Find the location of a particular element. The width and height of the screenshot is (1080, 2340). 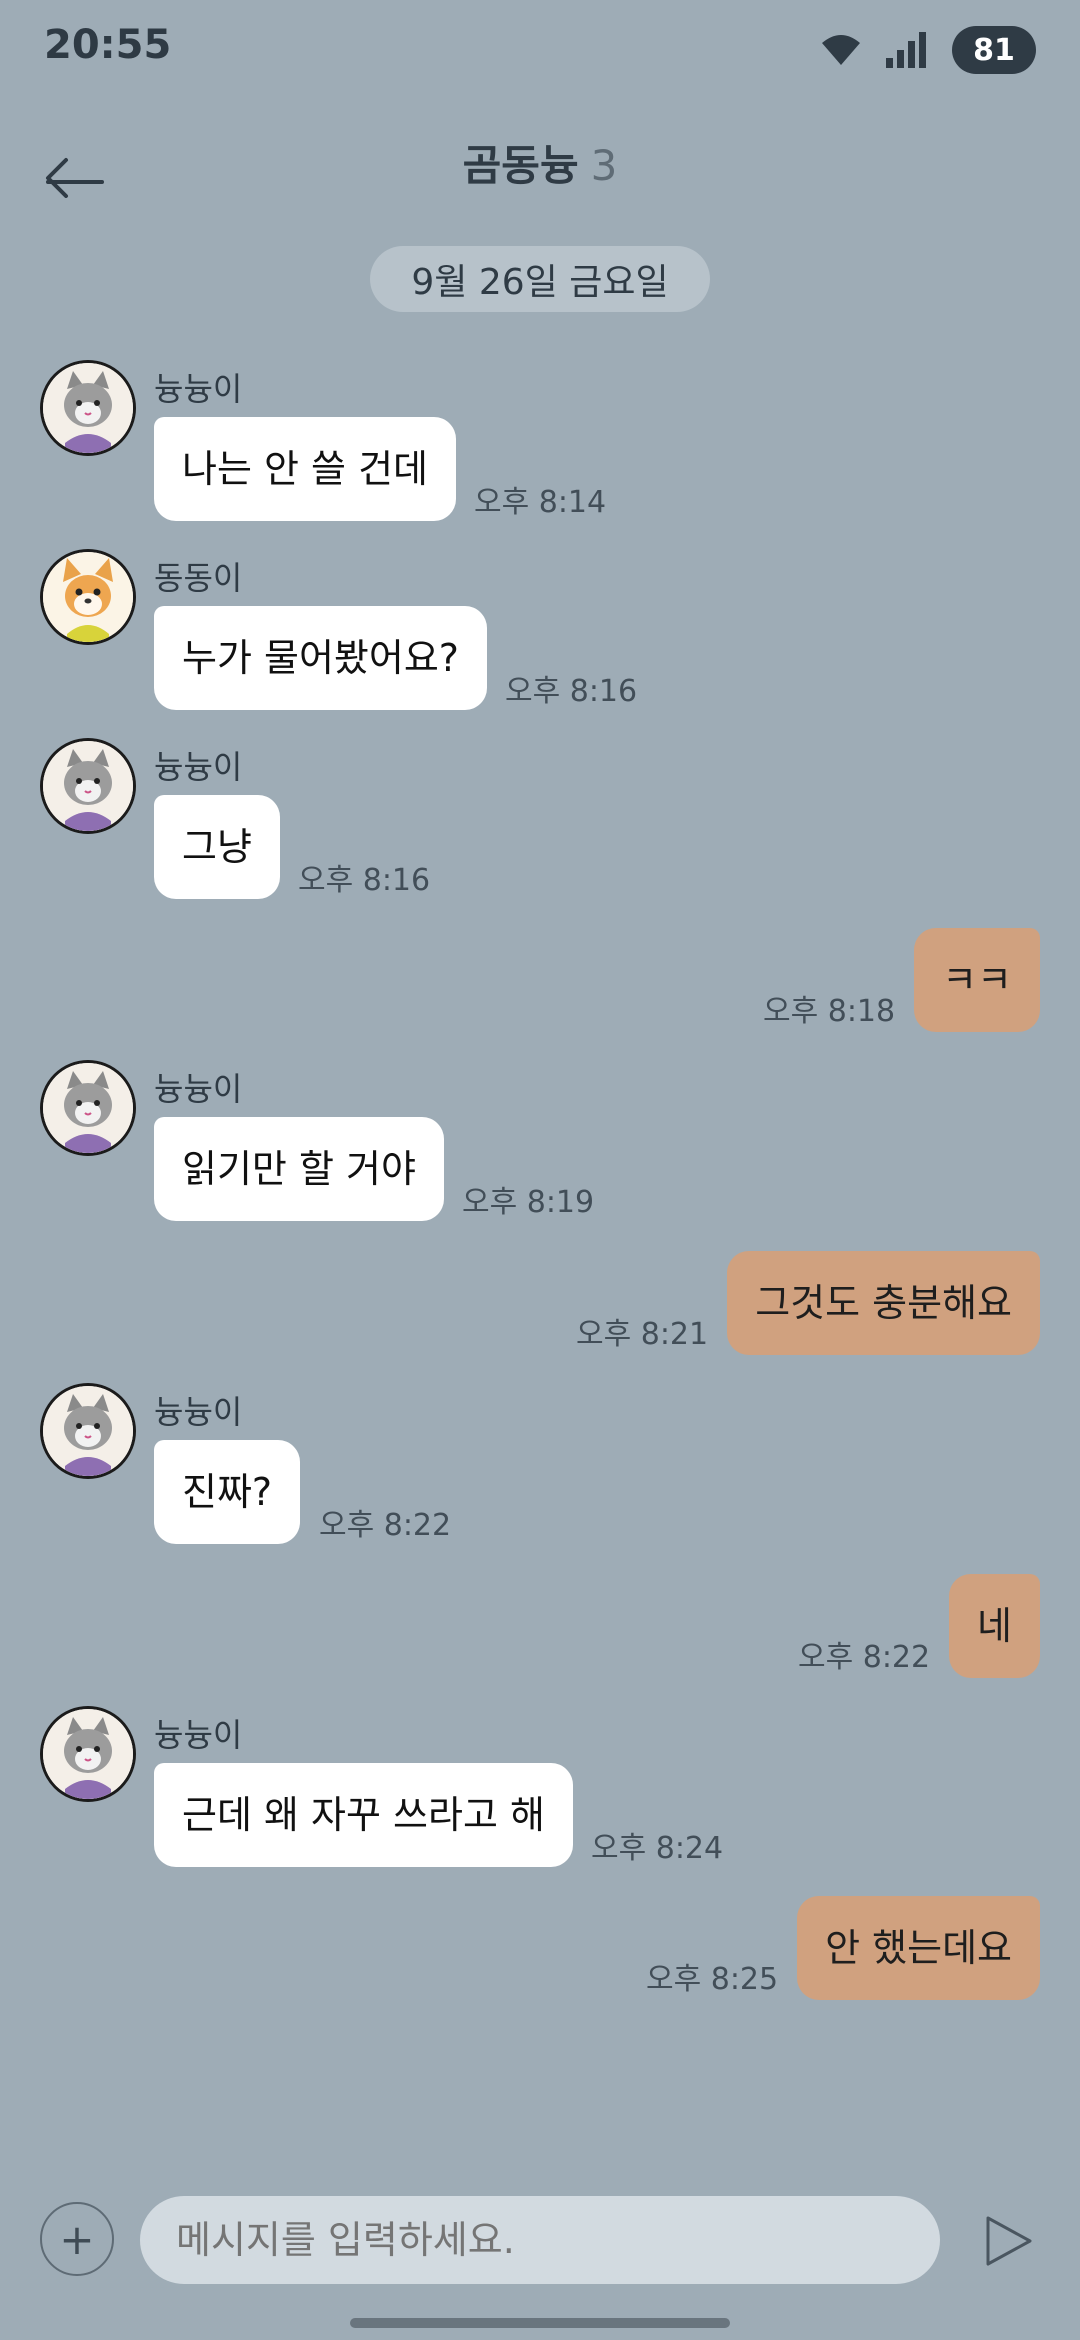

message-time: 오후 8:18 is located at coordinates (829, 1011).